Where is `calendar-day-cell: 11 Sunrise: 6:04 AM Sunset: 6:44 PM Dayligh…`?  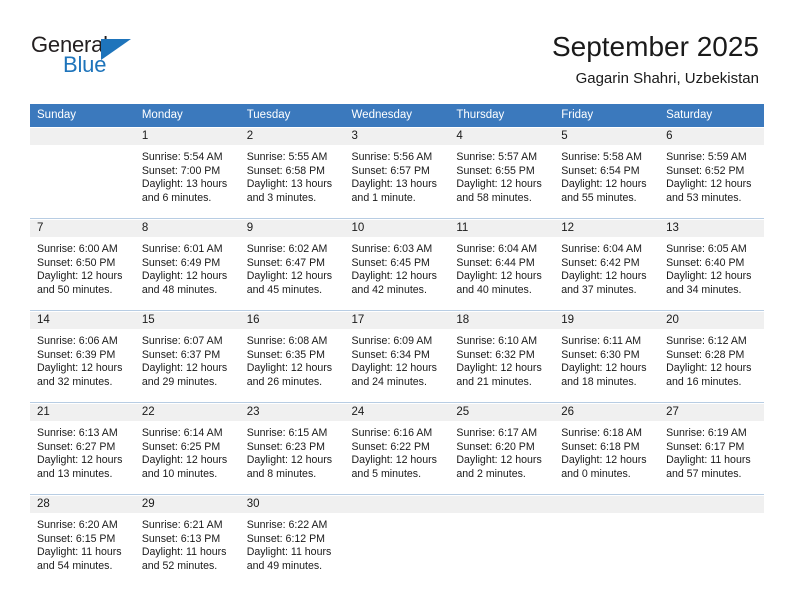 calendar-day-cell: 11 Sunrise: 6:04 AM Sunset: 6:44 PM Dayligh… is located at coordinates (502, 264).